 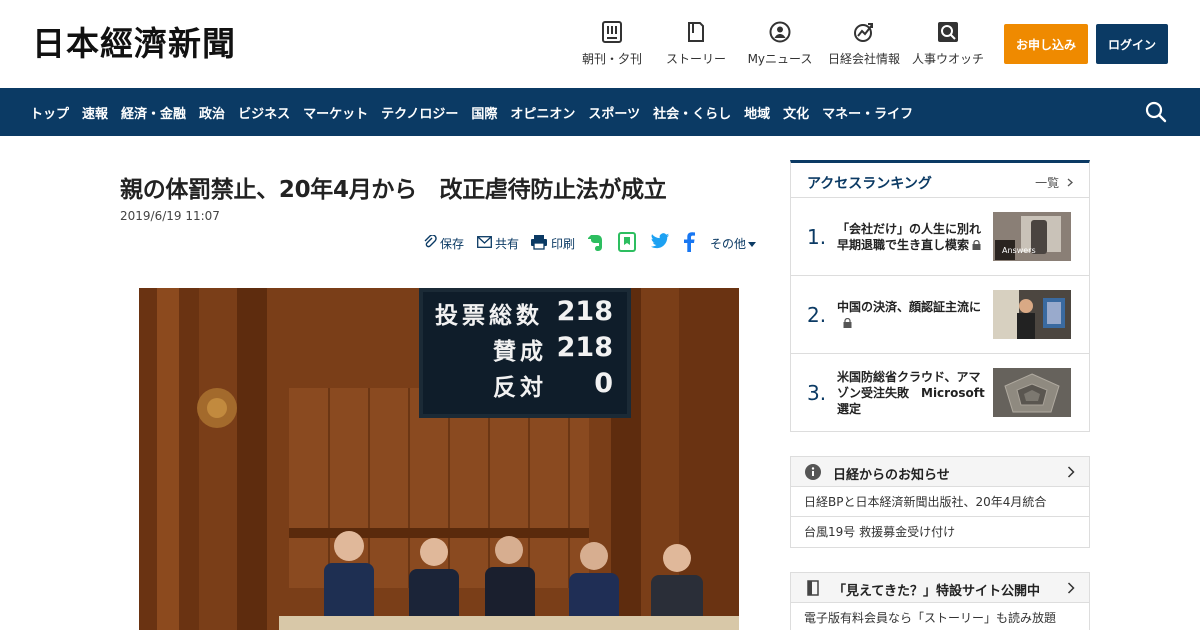 I want to click on book-icon, so click(x=813, y=590).